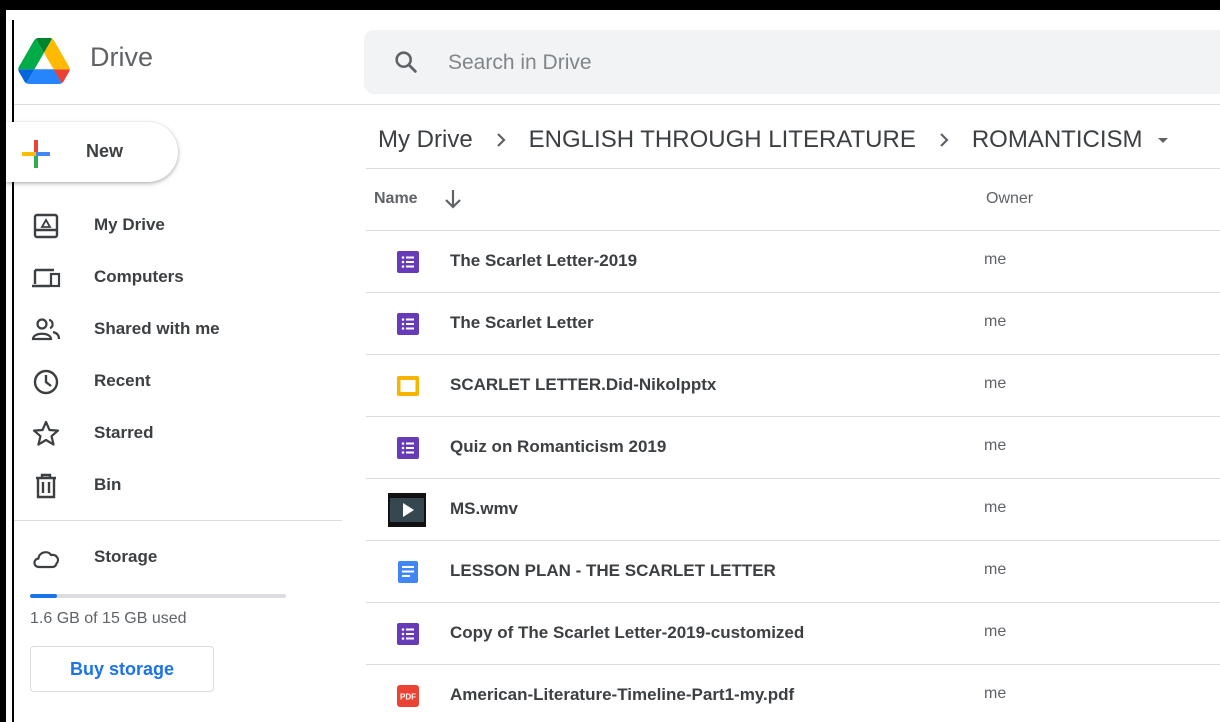 This screenshot has height=722, width=1220. What do you see at coordinates (408, 572) in the screenshot?
I see `google-docs-icon` at bounding box center [408, 572].